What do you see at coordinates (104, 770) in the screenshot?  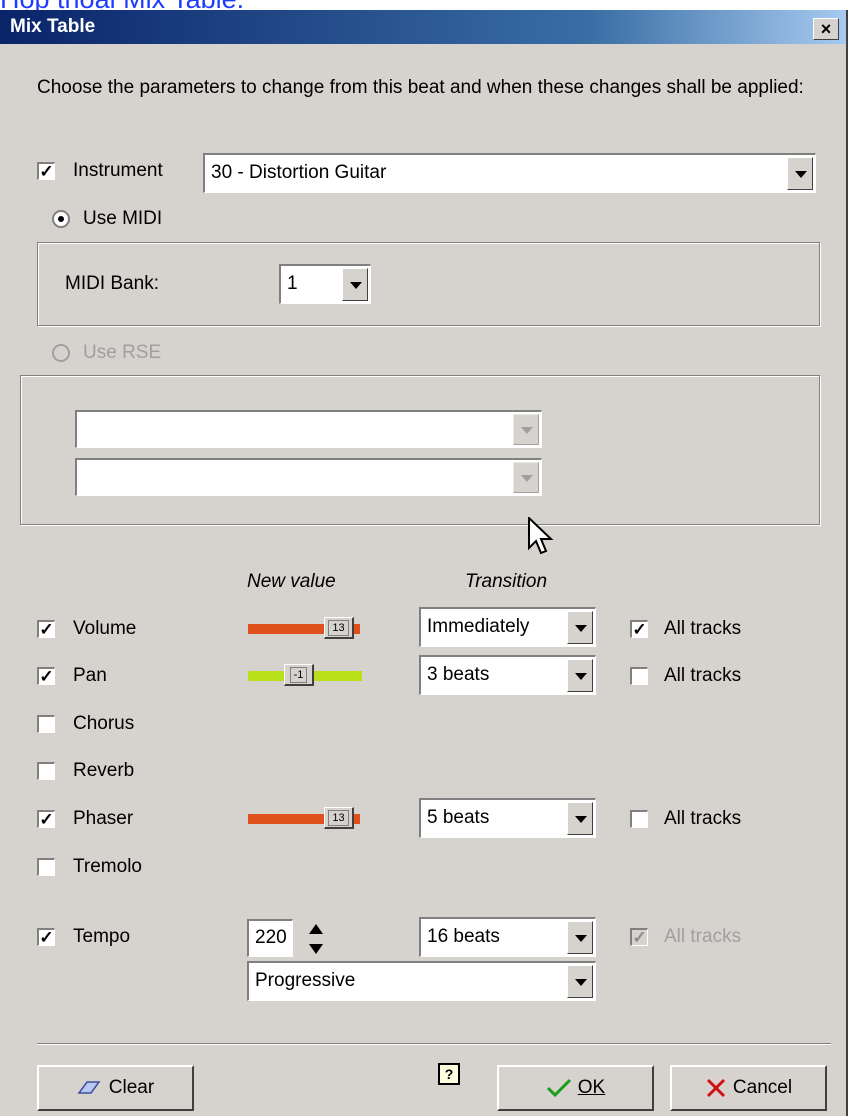 I see `reverb-label: Reverb` at bounding box center [104, 770].